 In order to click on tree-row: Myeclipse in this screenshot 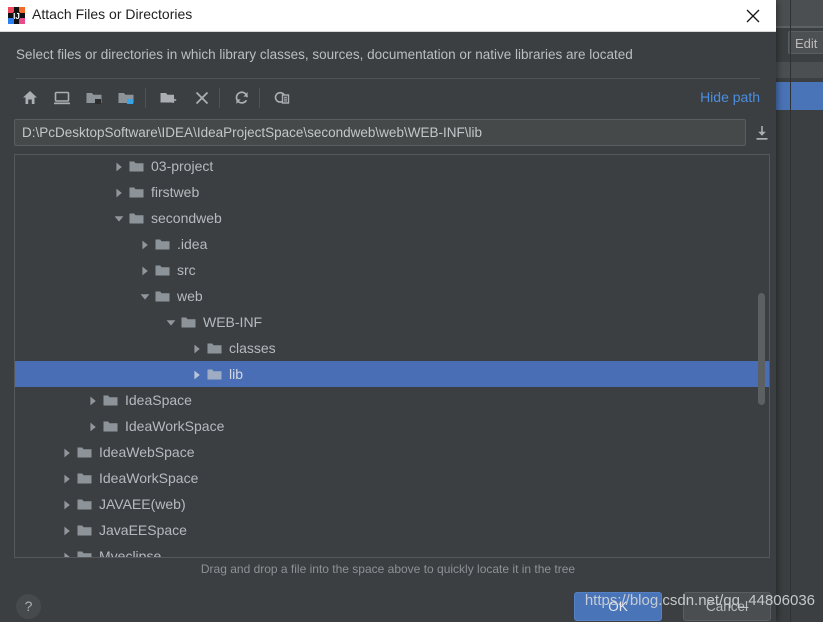, I will do `click(392, 550)`.